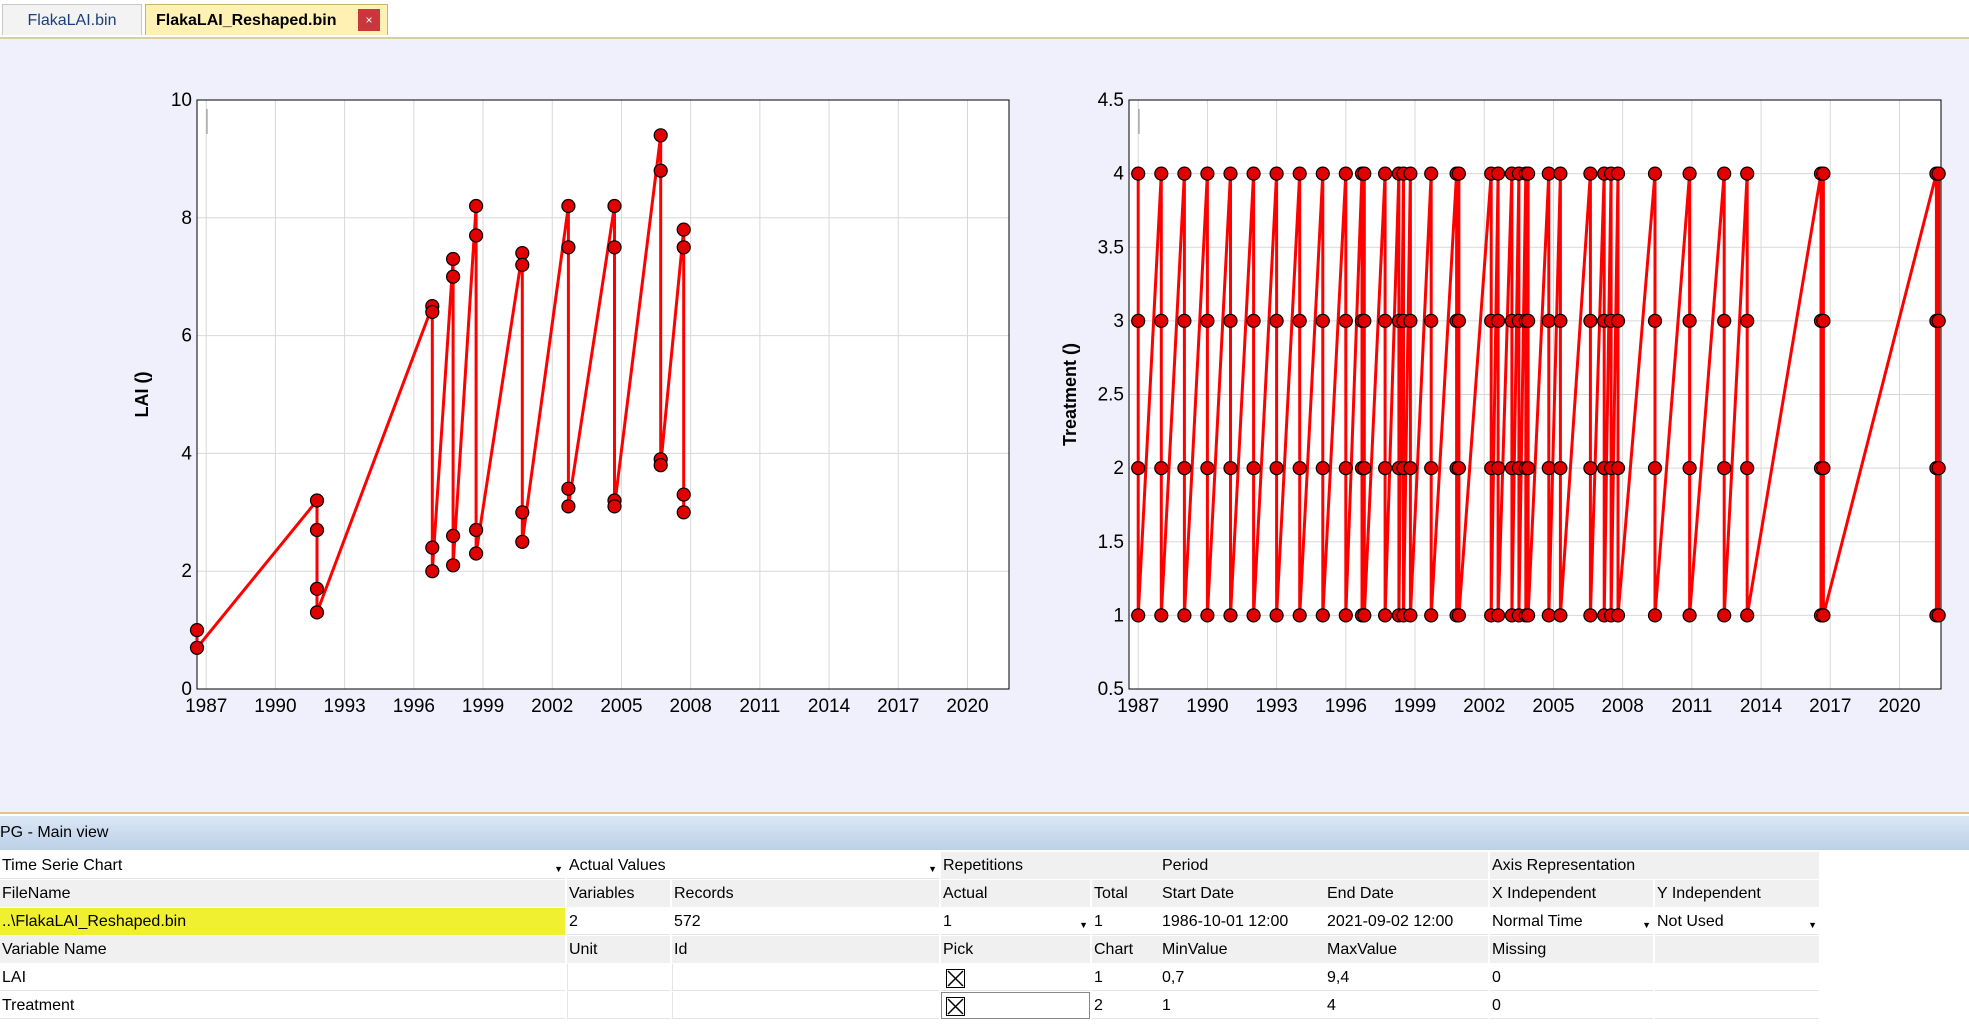  What do you see at coordinates (1761, 706) in the screenshot?
I see `x-tick-label: 2014` at bounding box center [1761, 706].